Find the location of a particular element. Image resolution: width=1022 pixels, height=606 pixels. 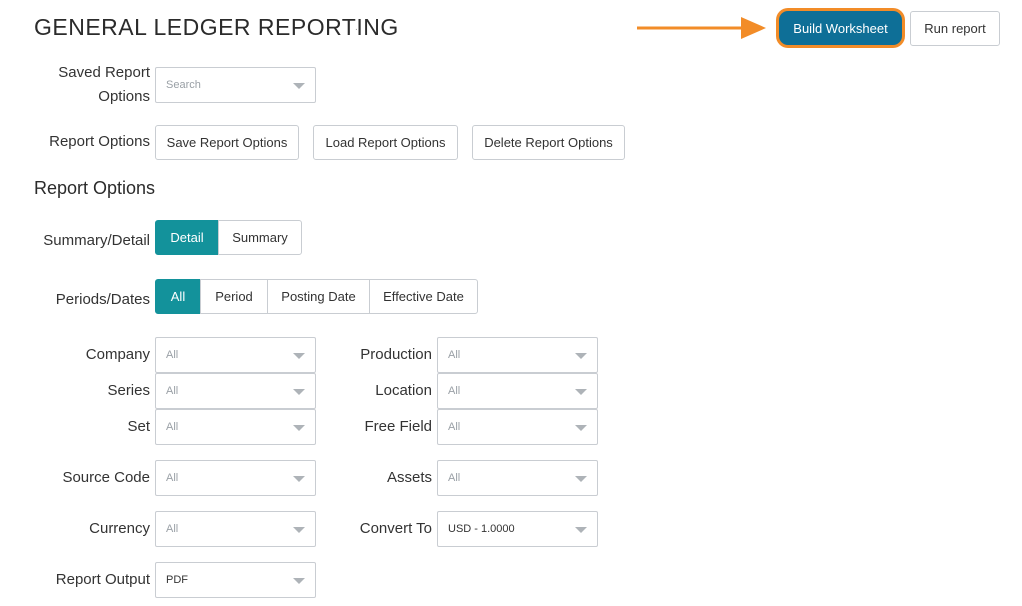

report-options-label: Report Options is located at coordinates (99, 141).